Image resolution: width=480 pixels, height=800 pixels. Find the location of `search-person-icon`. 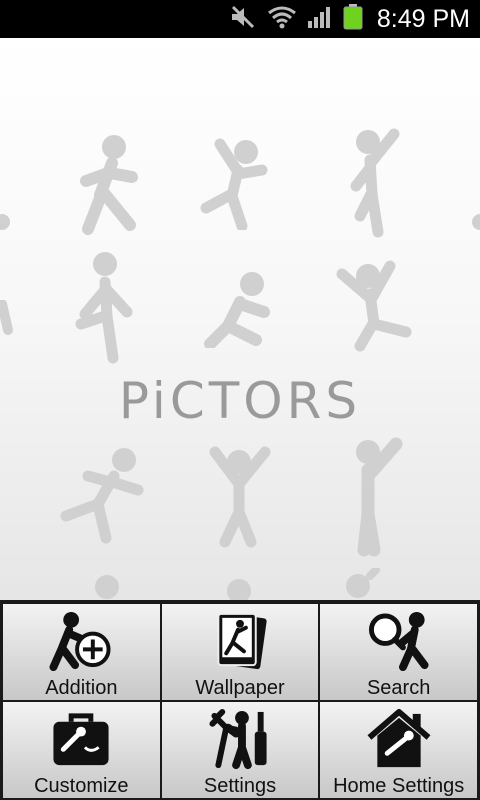

search-person-icon is located at coordinates (398, 641).